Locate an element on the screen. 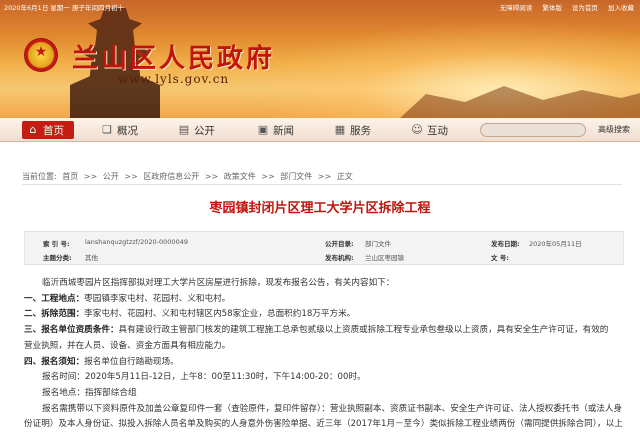 The image size is (640, 442). breadcrumb-prefix: 当前位置: is located at coordinates (39, 176).